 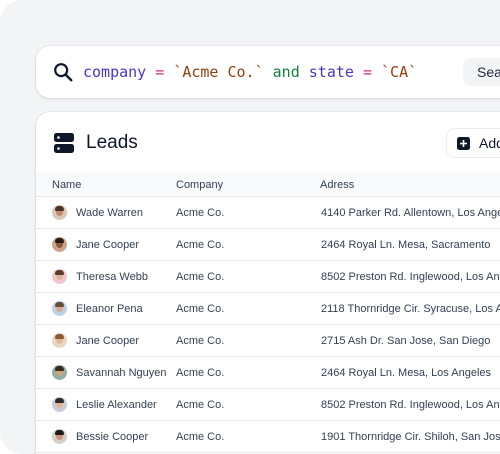 What do you see at coordinates (218, 72) in the screenshot?
I see `query-string-token: `Acme Co.`` at bounding box center [218, 72].